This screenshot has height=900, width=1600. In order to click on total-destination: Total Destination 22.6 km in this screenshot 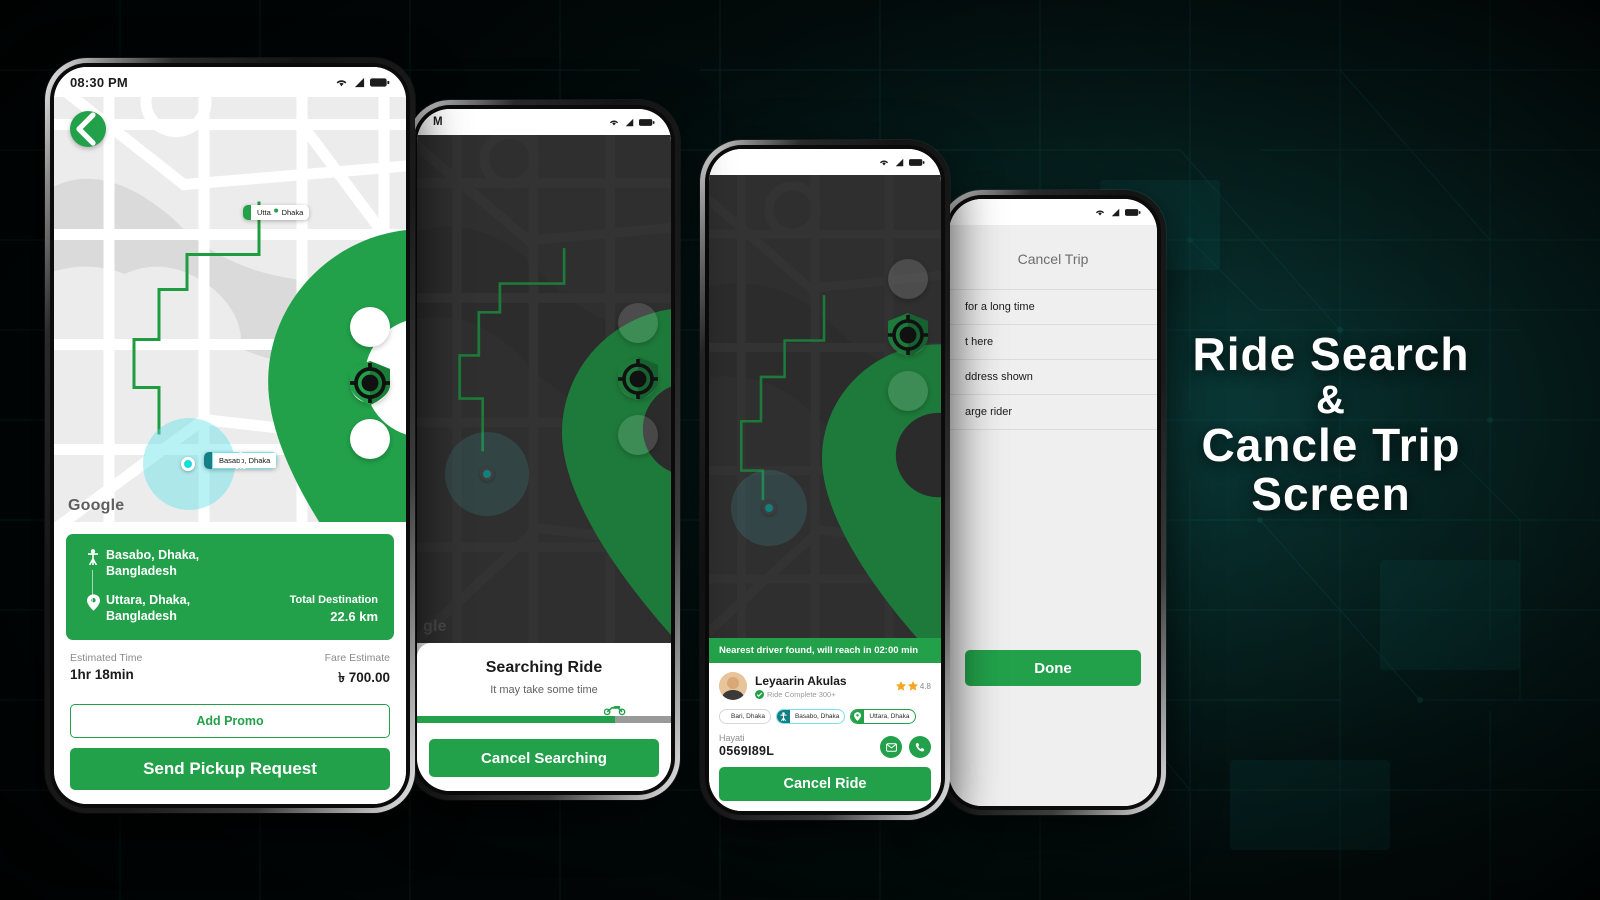, I will do `click(334, 609)`.